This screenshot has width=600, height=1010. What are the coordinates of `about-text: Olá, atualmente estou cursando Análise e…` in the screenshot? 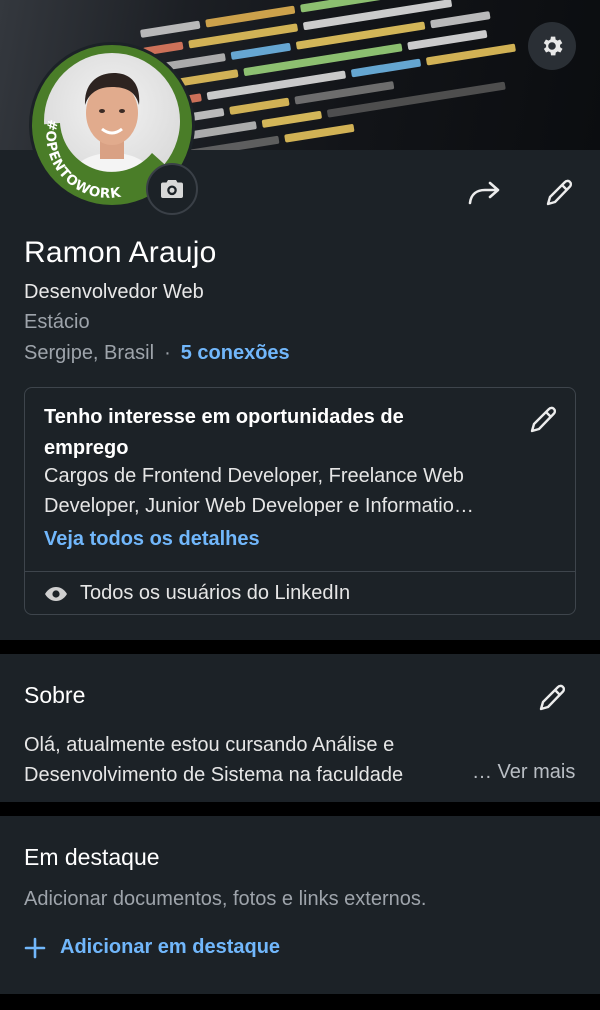 It's located at (214, 760).